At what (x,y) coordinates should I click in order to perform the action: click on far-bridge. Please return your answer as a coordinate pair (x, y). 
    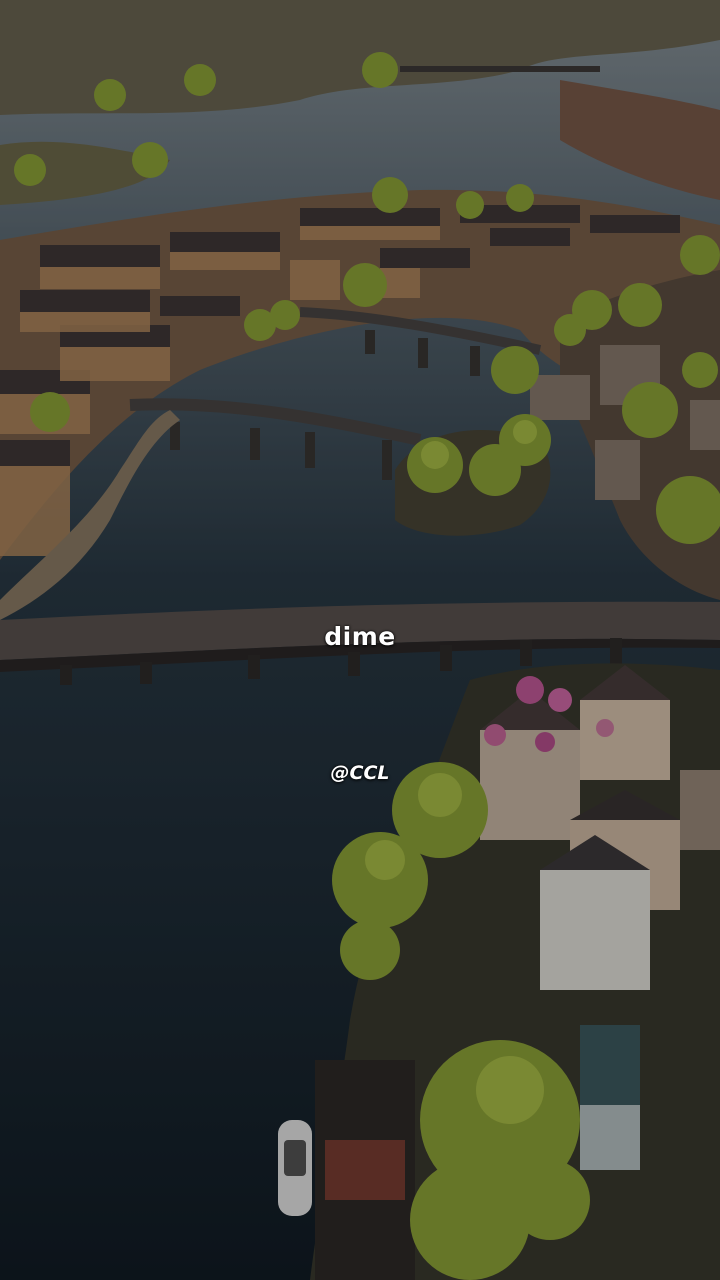
    Looking at the image, I should click on (500, 69).